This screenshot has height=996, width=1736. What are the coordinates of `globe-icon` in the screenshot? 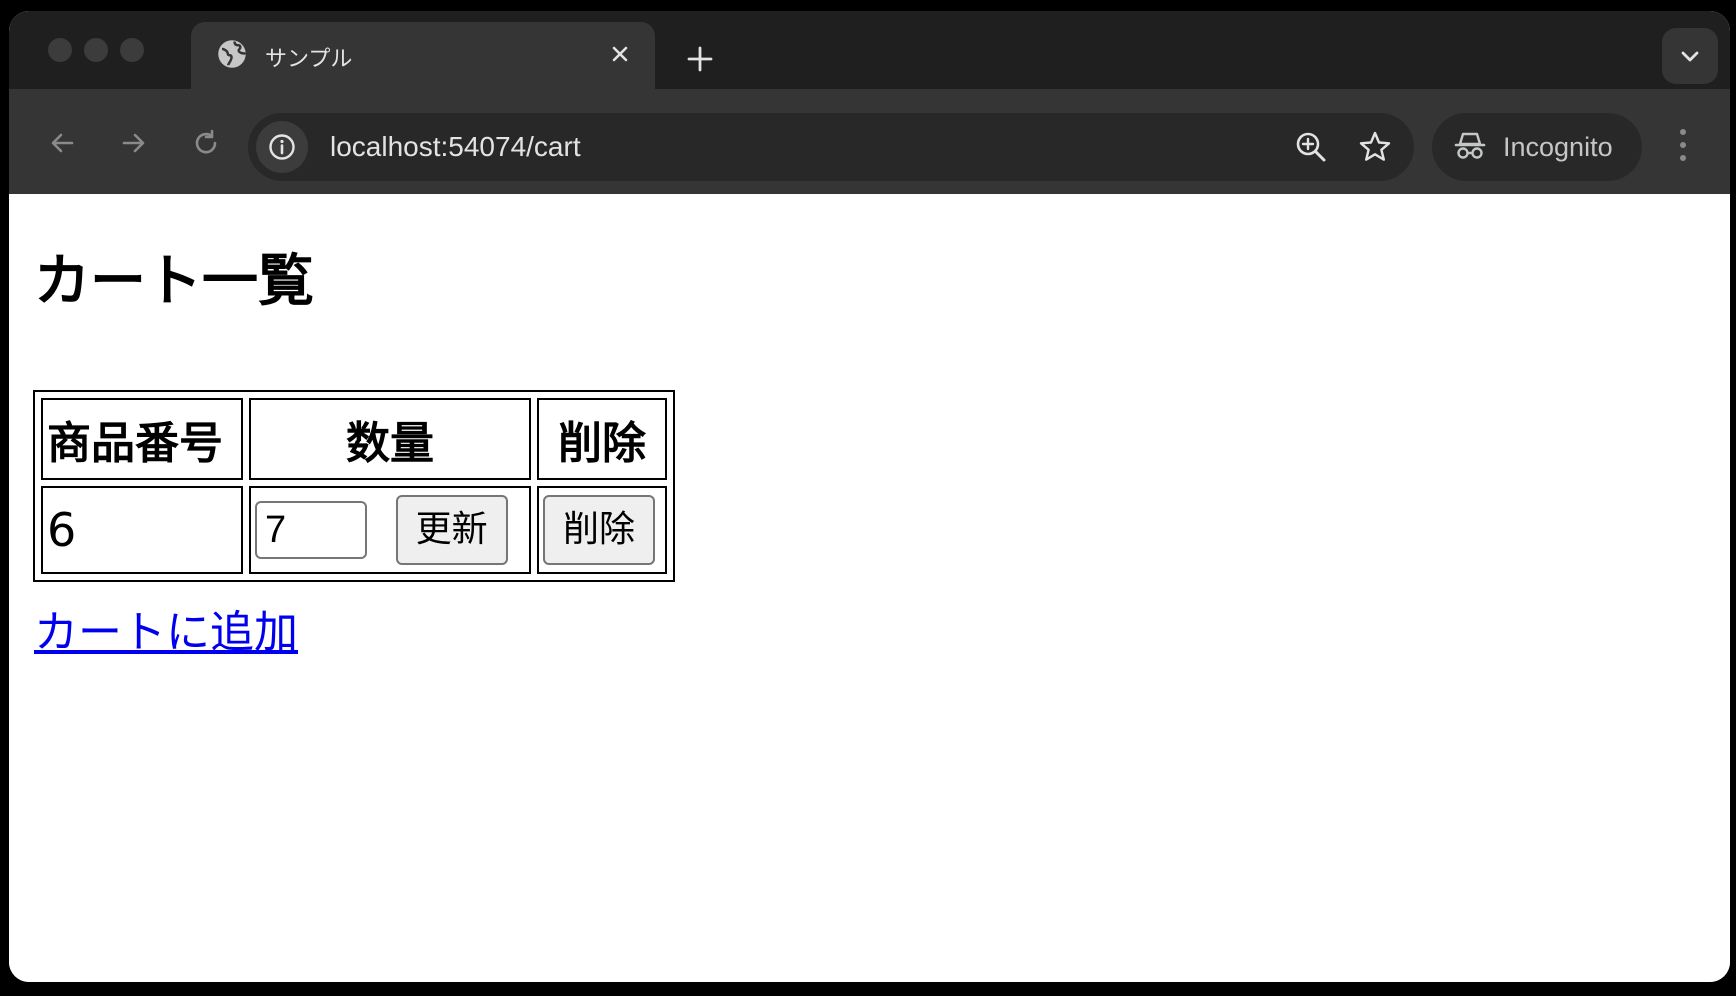 It's located at (232, 54).